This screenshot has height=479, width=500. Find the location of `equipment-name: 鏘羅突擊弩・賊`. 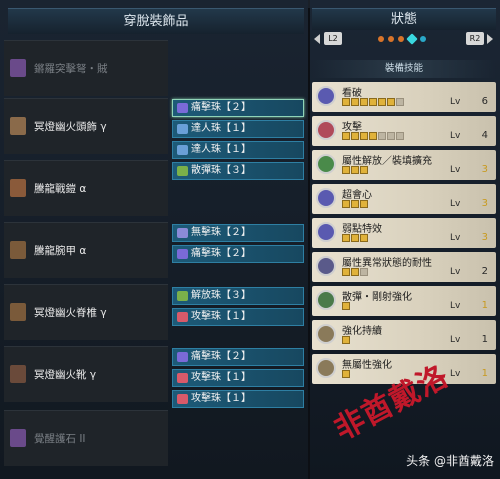

equipment-name: 鏘羅突擊弩・賊 is located at coordinates (71, 69).